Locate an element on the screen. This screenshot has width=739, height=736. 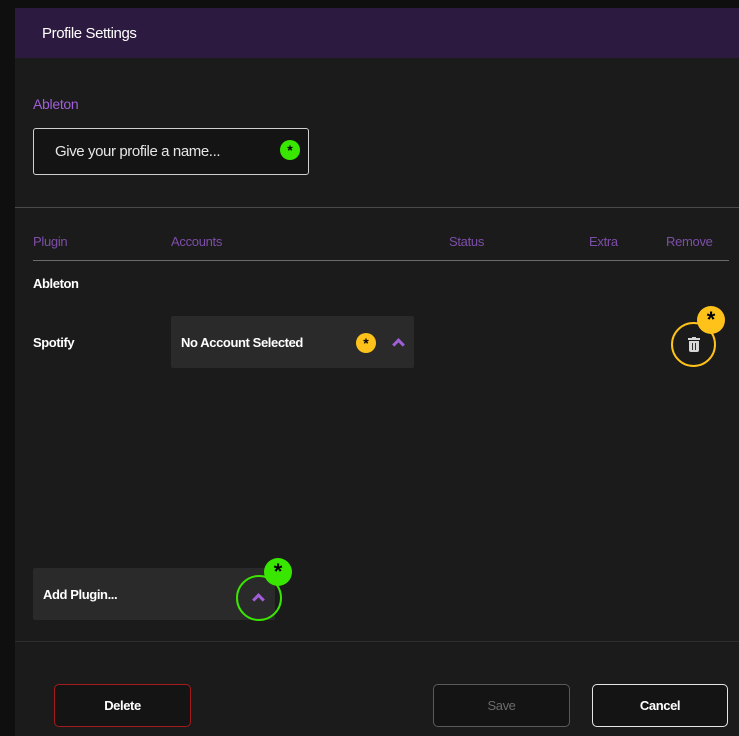
cancel-button: Cancel is located at coordinates (660, 705).